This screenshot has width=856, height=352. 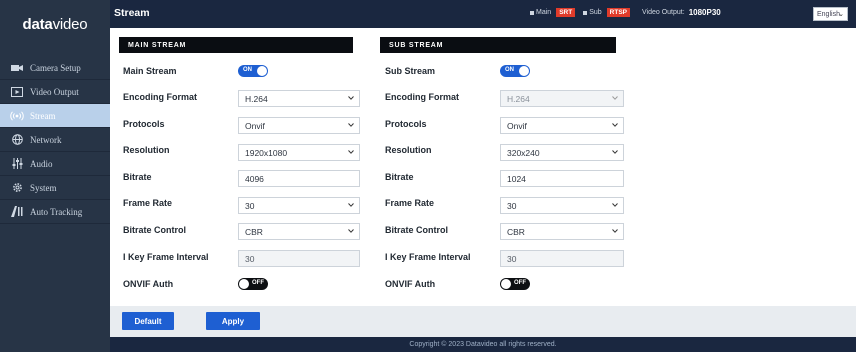 I want to click on main-encoding-label: Encoding Format, so click(x=160, y=97).